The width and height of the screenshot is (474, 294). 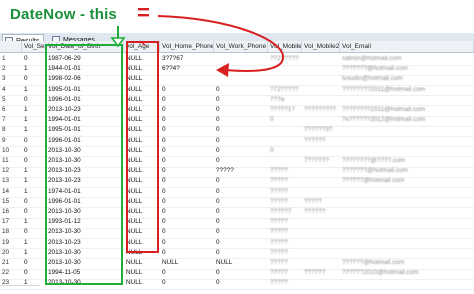 I want to click on header-vol-sex: Vol_Sex, so click(x=34, y=46).